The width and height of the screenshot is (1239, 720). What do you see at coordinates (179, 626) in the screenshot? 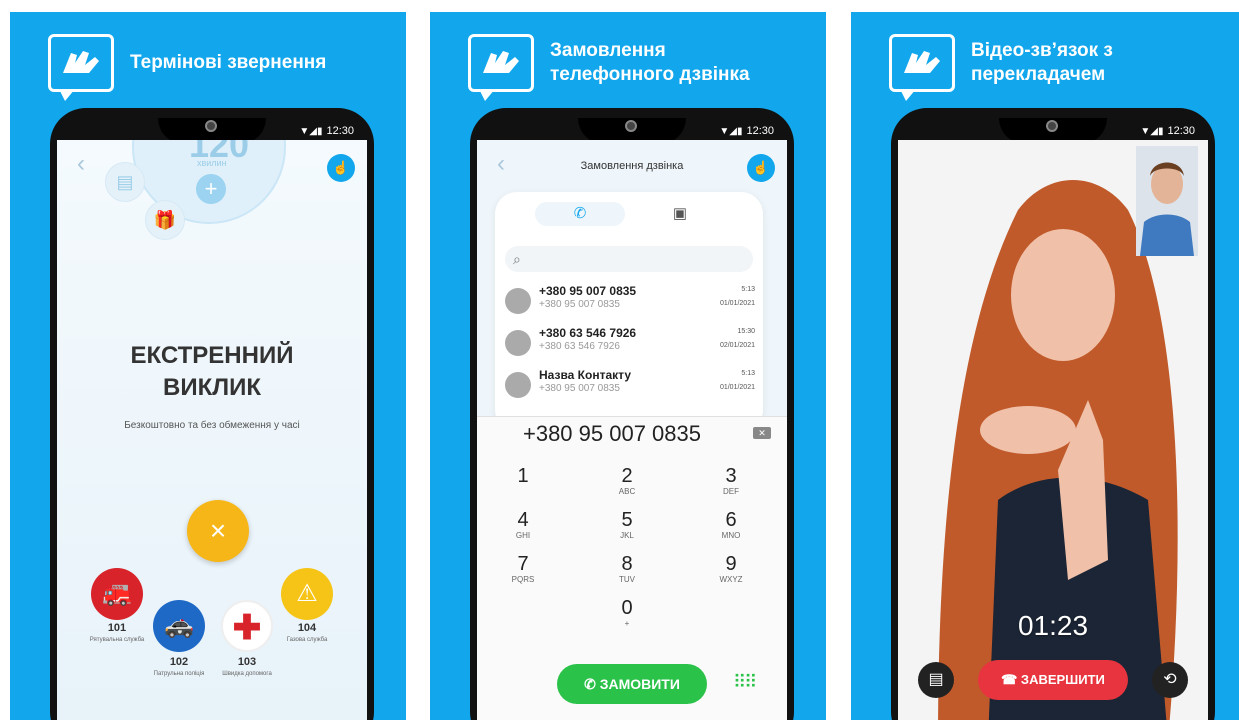
I see `police-car-icon: 🚓` at bounding box center [179, 626].